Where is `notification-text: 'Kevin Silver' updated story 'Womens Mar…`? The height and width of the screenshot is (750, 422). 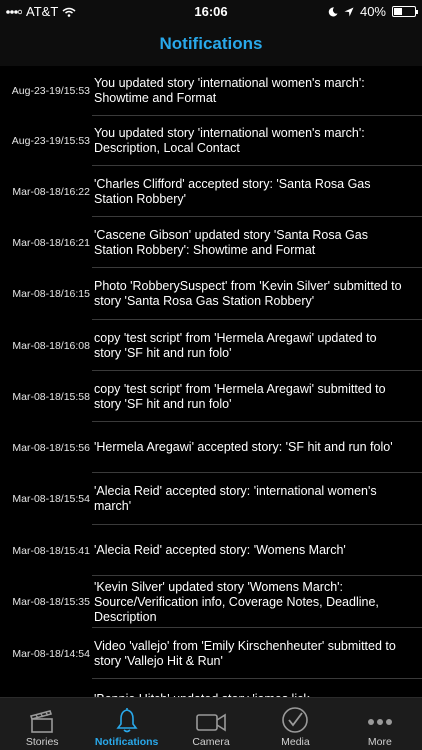
notification-text: 'Kevin Silver' updated story 'Womens Mar… is located at coordinates (236, 601).